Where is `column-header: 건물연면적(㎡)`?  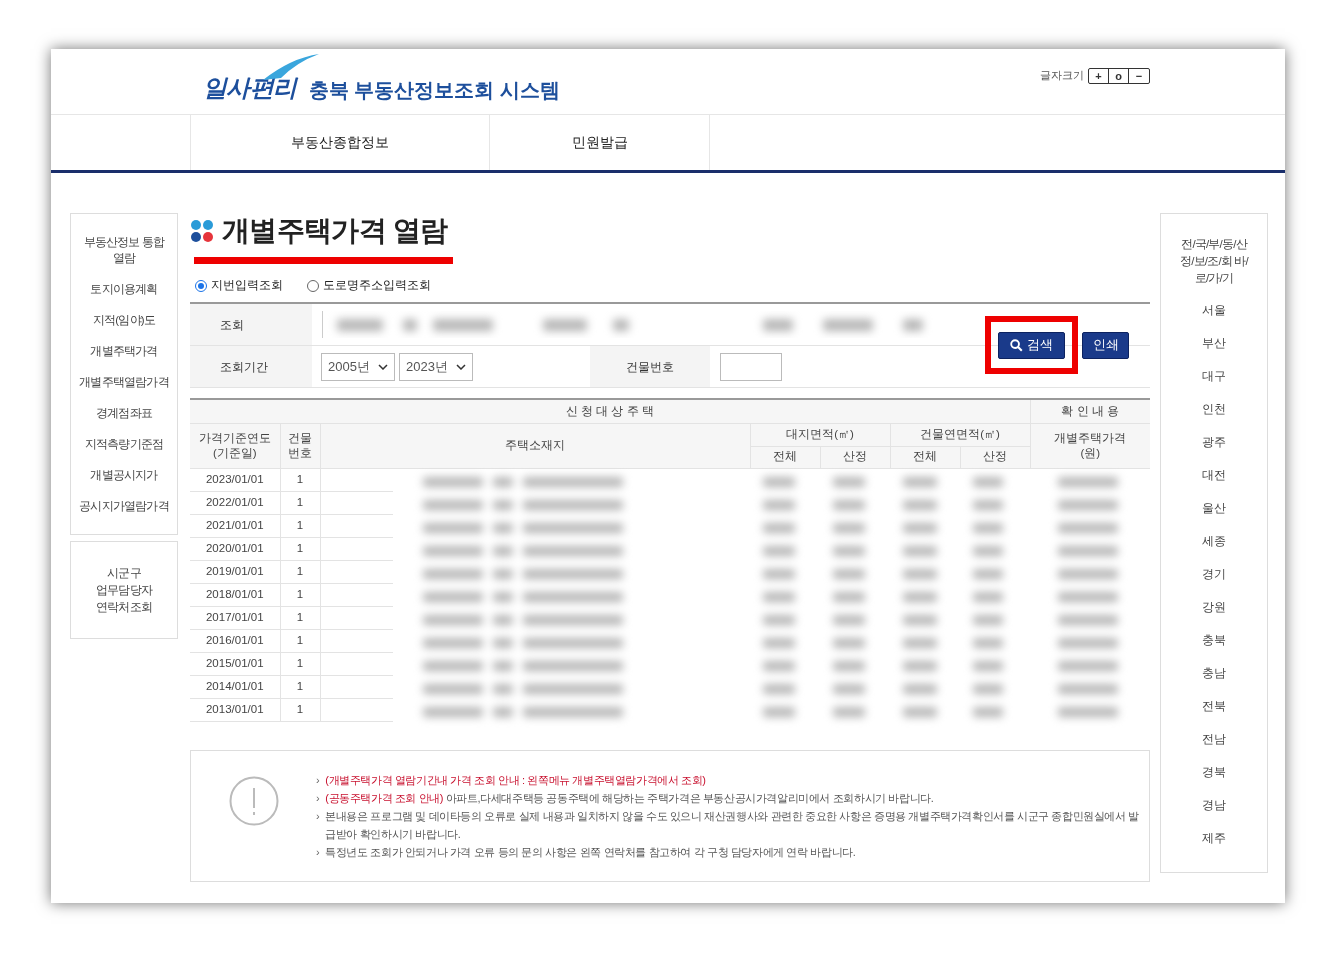
column-header: 건물연면적(㎡) is located at coordinates (960, 434).